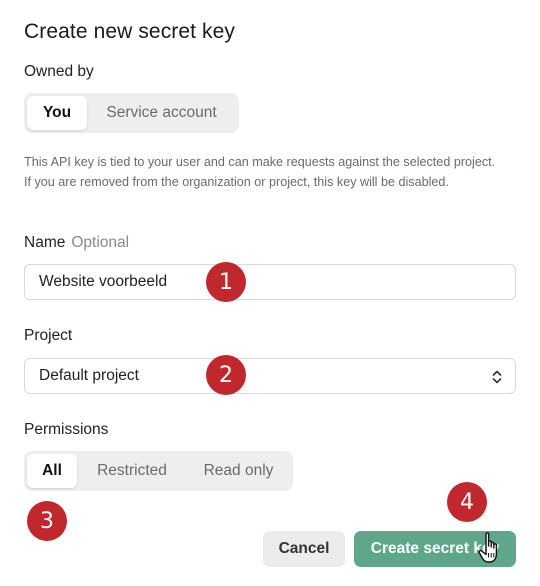 The image size is (540, 586). I want to click on owned-by-toggle: You Service account, so click(131, 113).